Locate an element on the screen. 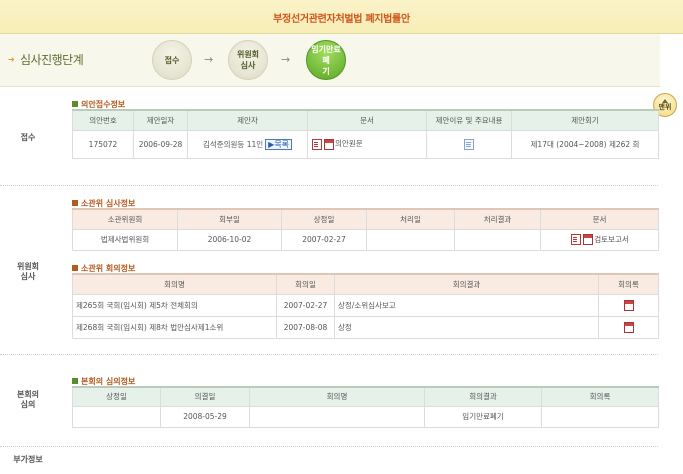  summary-document-icon is located at coordinates (469, 144).